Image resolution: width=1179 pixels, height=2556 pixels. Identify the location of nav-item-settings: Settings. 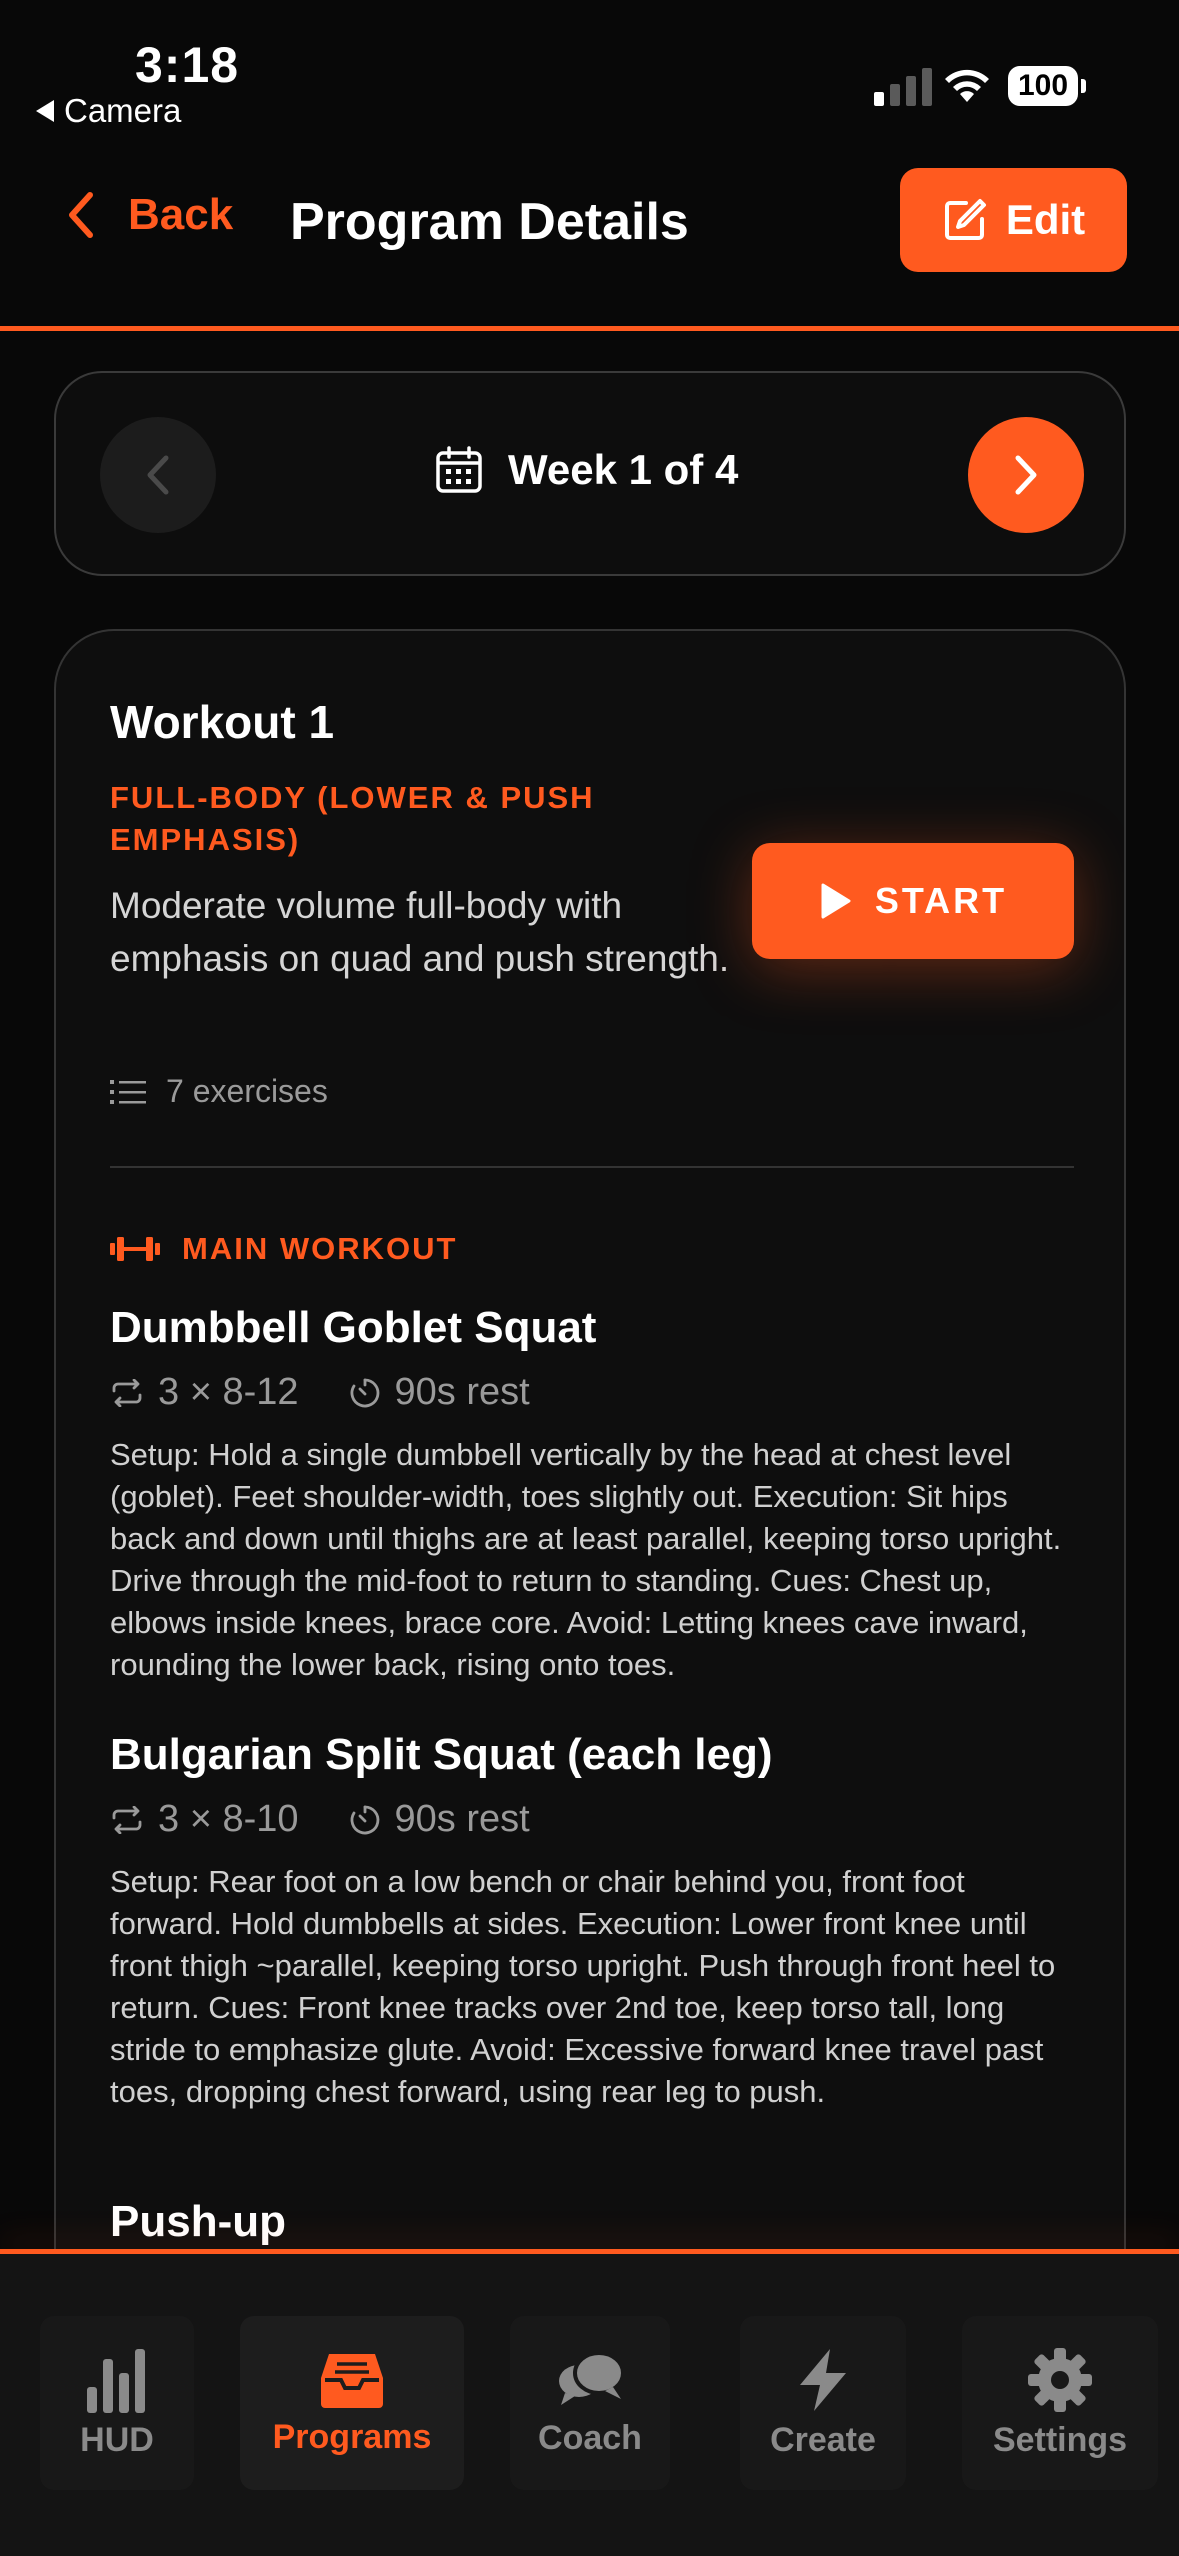
(1060, 2403).